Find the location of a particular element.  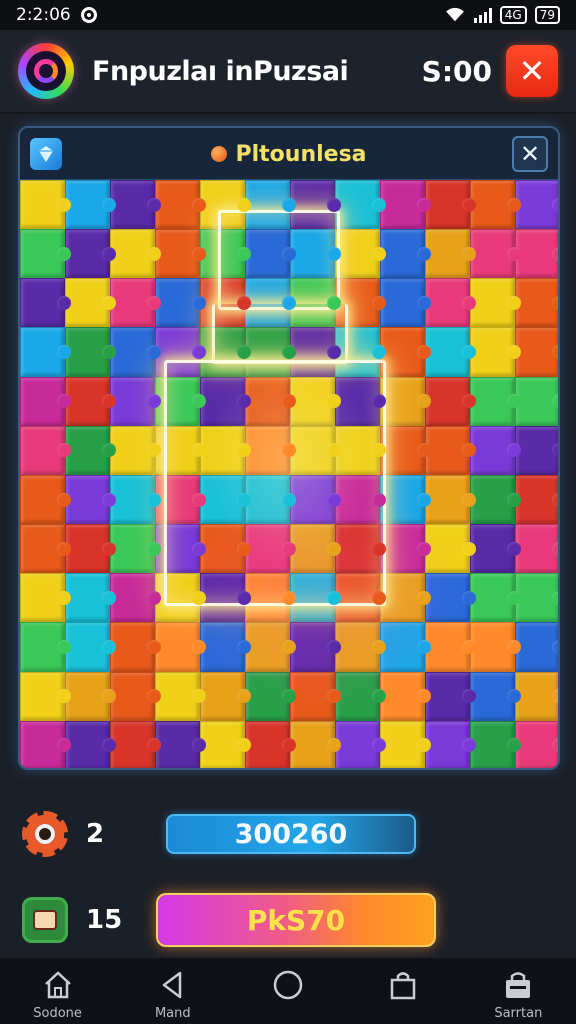

play-button: PkS70 is located at coordinates (296, 920).